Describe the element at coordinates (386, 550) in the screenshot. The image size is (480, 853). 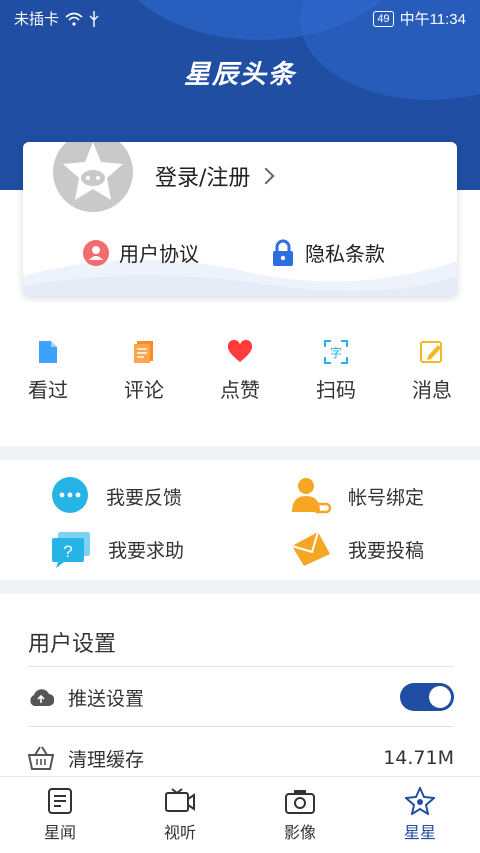
I see `submit-article-label: 我要投稿` at that location.